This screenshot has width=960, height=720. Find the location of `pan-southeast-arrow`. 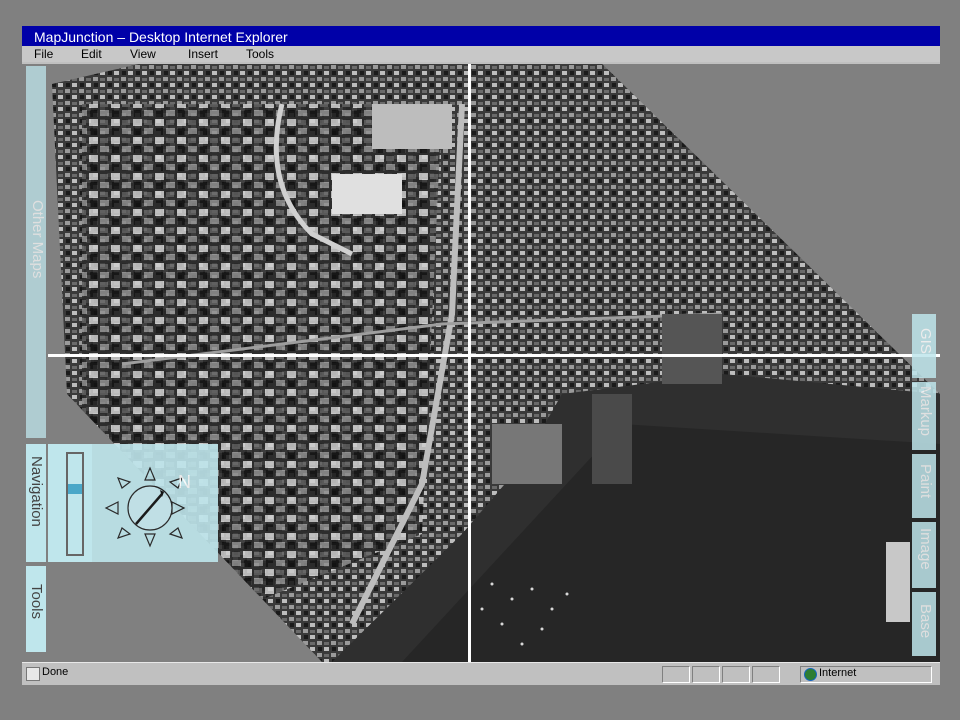

pan-southeast-arrow is located at coordinates (176, 533).